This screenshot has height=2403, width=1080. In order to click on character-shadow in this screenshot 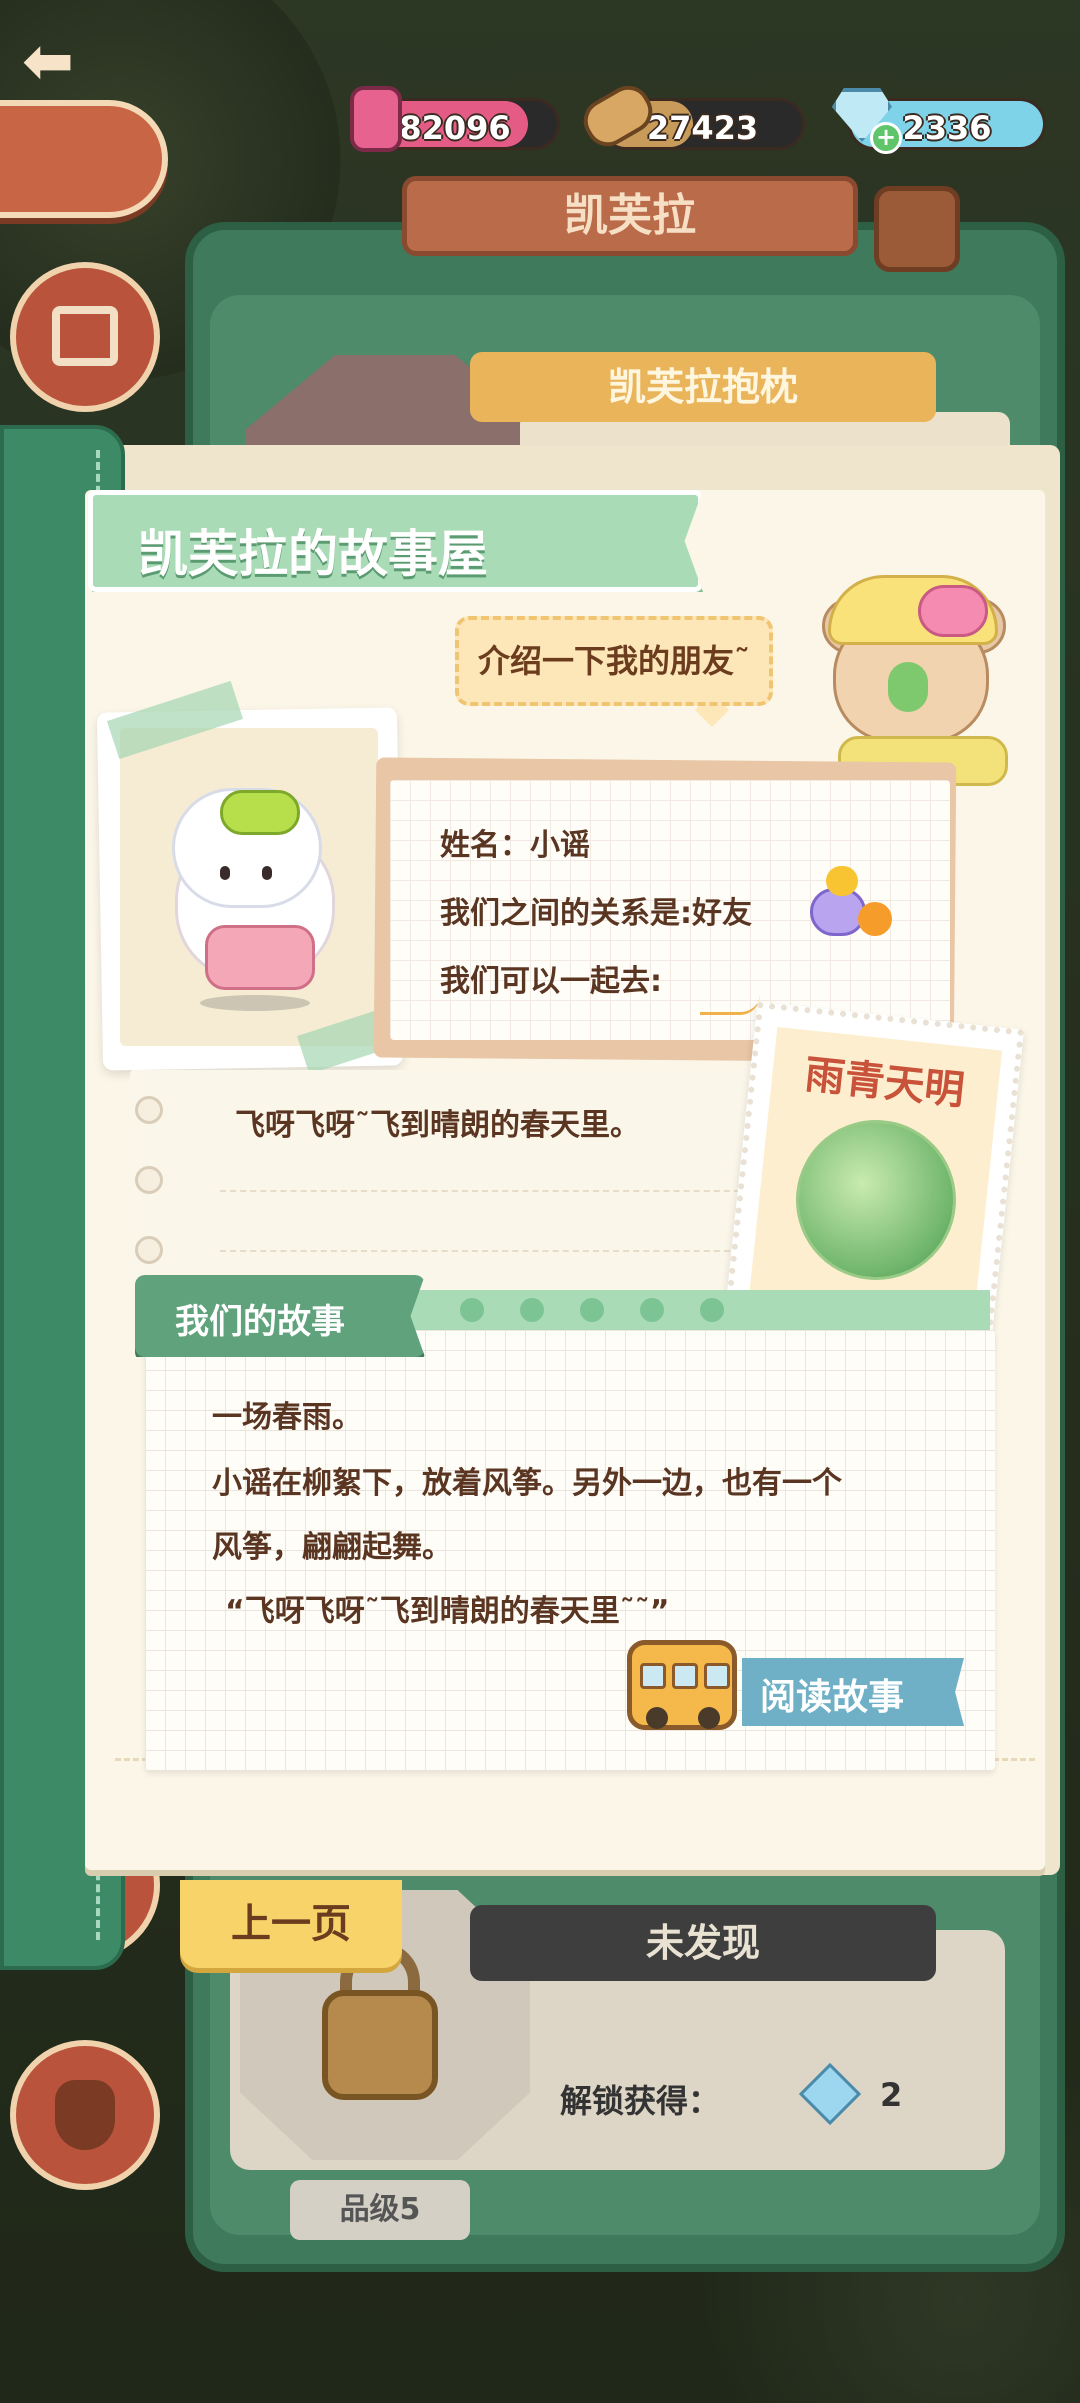, I will do `click(255, 1003)`.